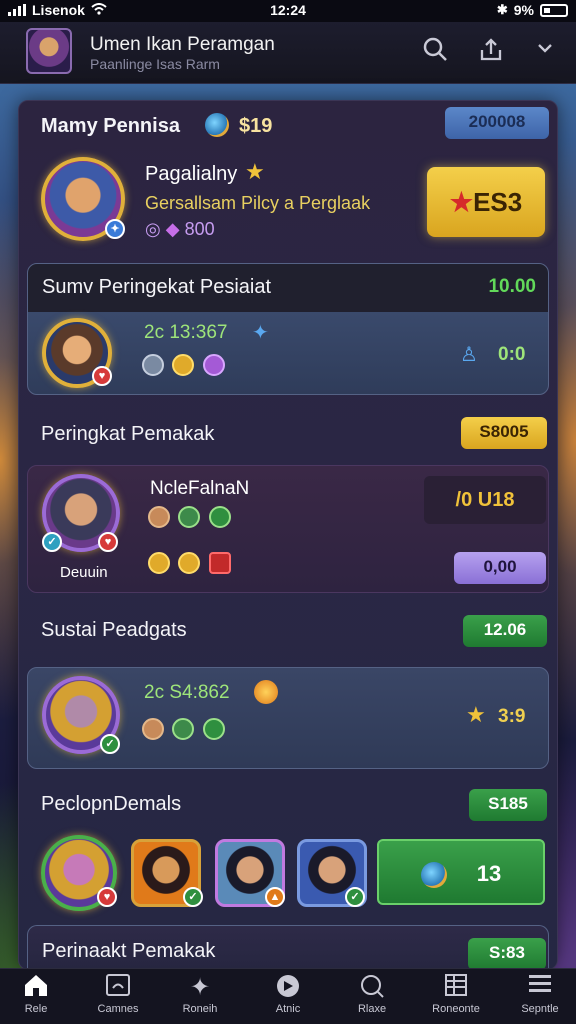 This screenshot has width=576, height=1024. What do you see at coordinates (512, 286) in the screenshot?
I see `section-value: 10.00` at bounding box center [512, 286].